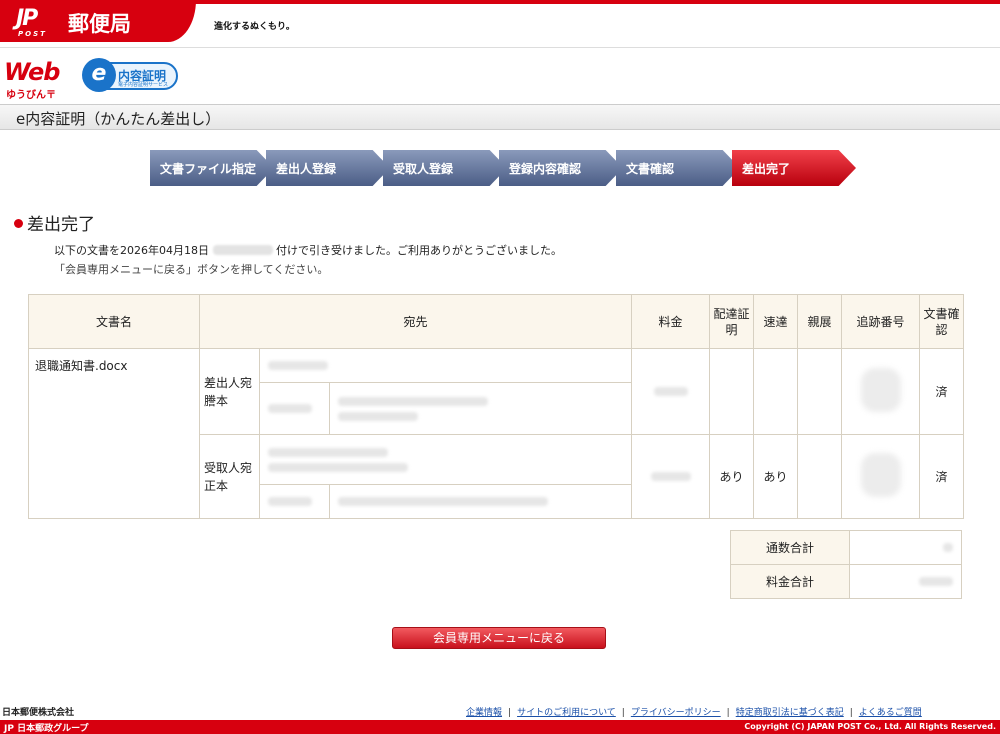  Describe the element at coordinates (294, 408) in the screenshot. I see `sender-postcode-cell` at that location.